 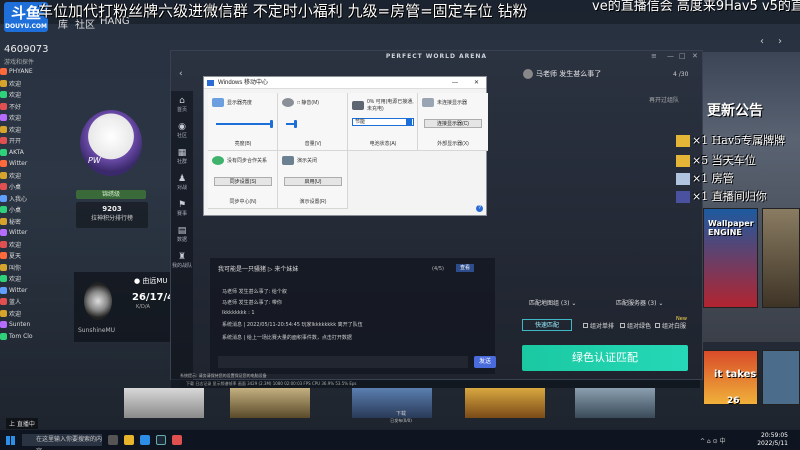 What do you see at coordinates (181, 74) in the screenshot?
I see `back-arrow-icon: ‹` at bounding box center [181, 74].